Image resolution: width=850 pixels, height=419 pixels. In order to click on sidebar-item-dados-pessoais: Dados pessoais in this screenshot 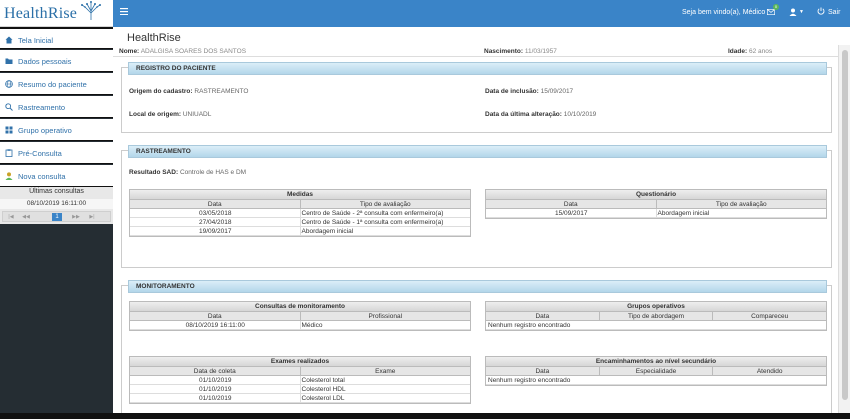, I will do `click(56, 61)`.